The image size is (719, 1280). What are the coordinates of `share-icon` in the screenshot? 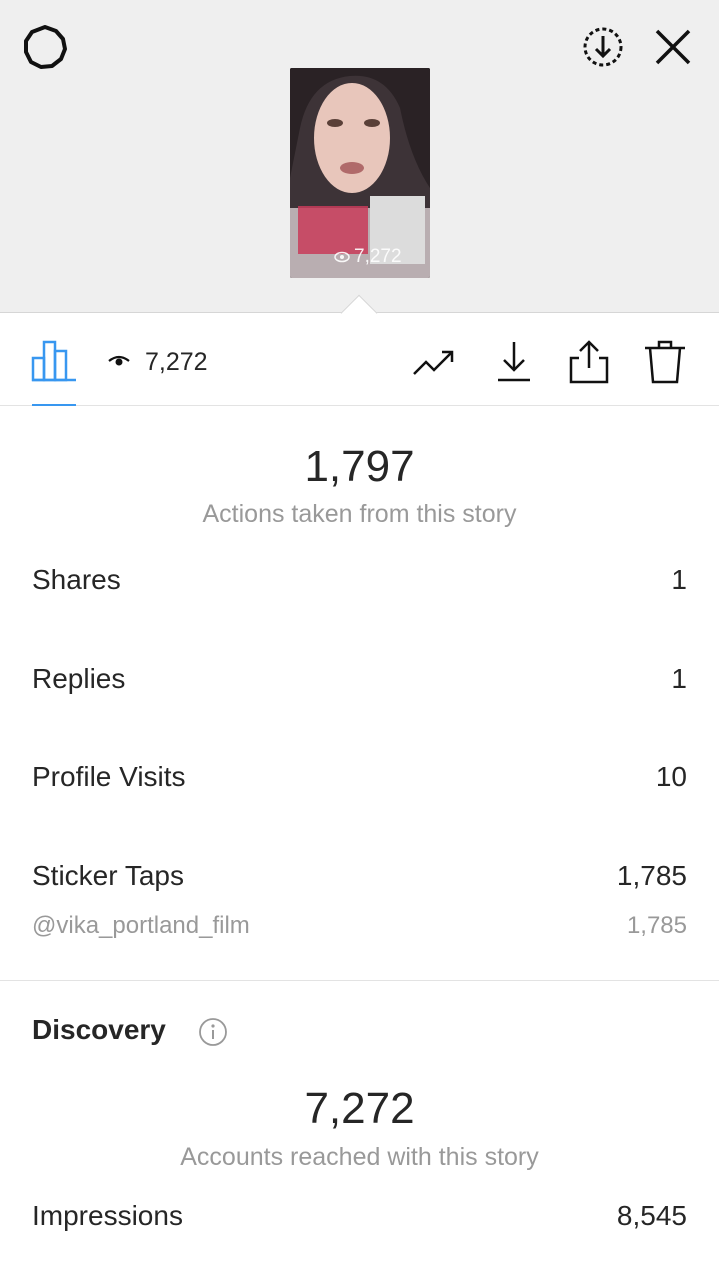 It's located at (589, 362).